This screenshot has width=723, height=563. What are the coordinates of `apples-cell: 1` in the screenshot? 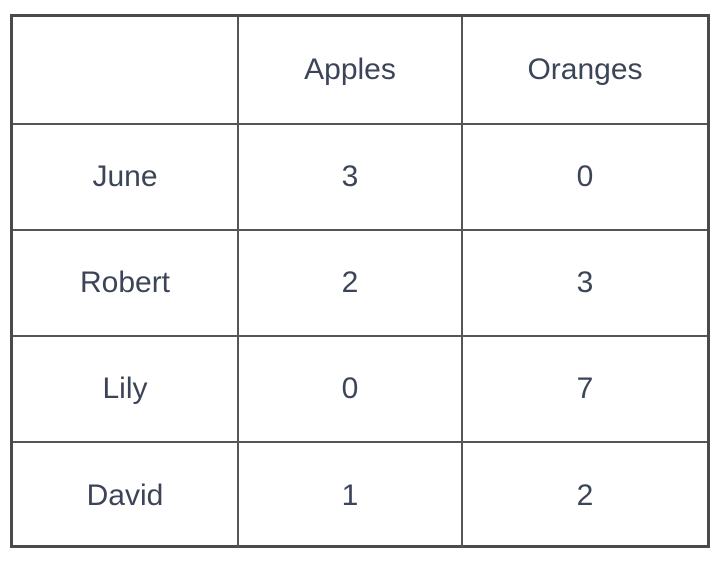 It's located at (350, 494).